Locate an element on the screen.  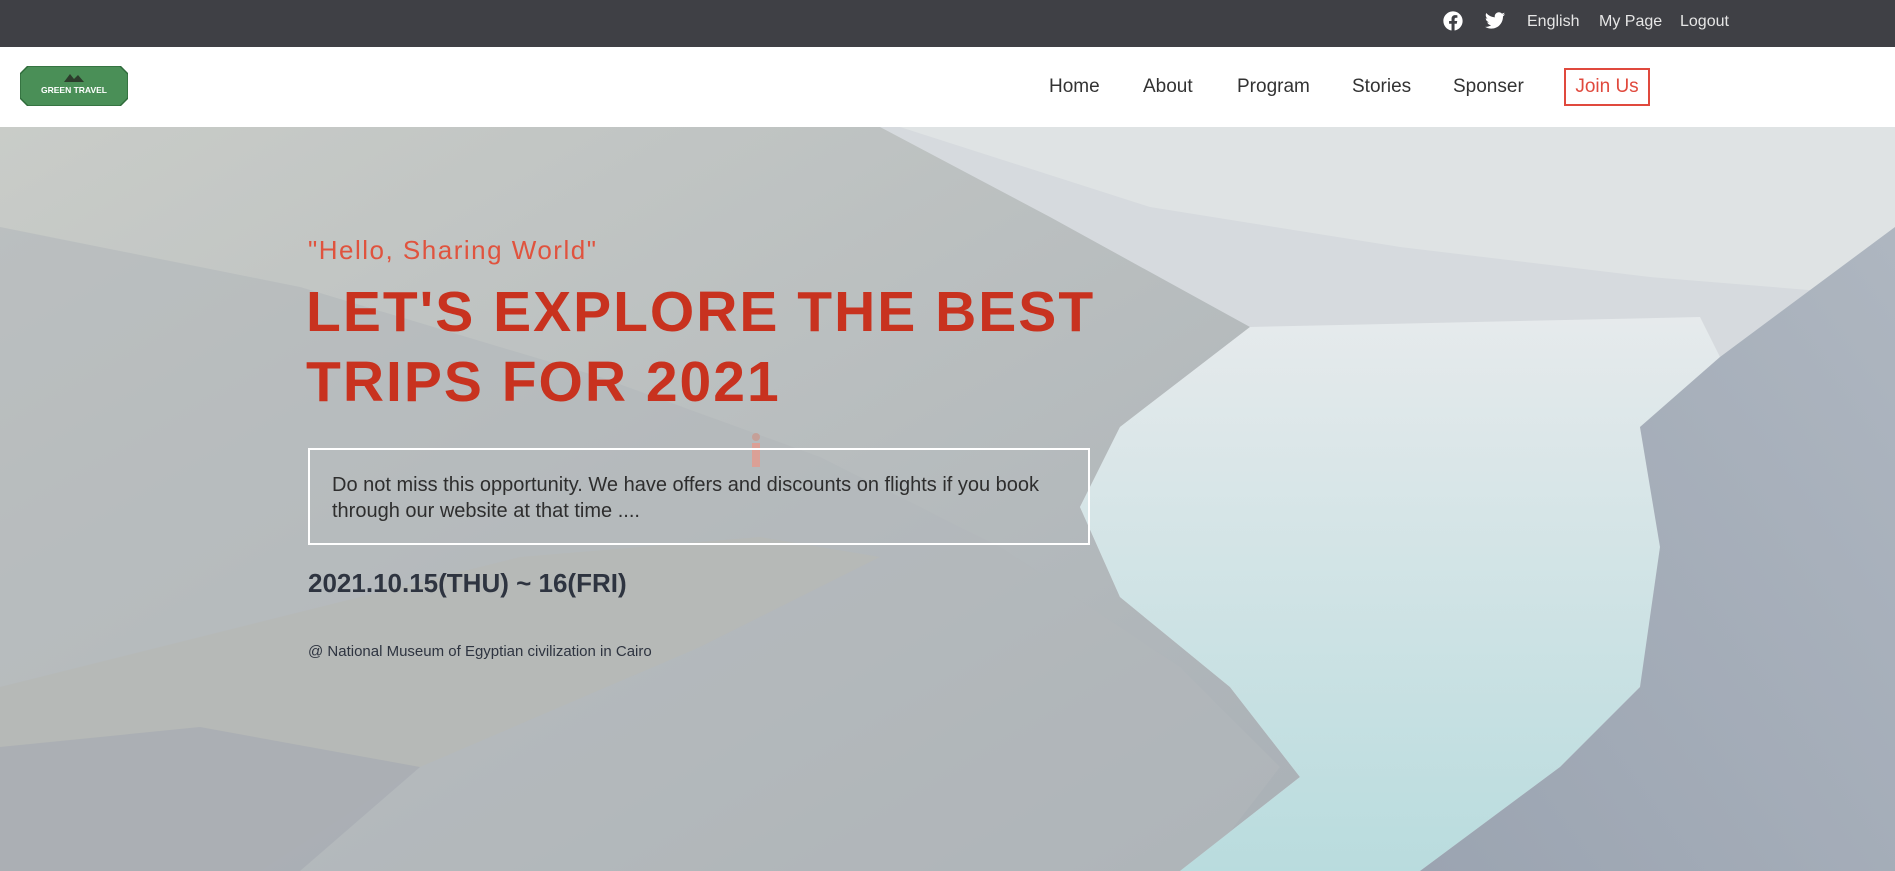
nav-about: About is located at coordinates (1168, 87).